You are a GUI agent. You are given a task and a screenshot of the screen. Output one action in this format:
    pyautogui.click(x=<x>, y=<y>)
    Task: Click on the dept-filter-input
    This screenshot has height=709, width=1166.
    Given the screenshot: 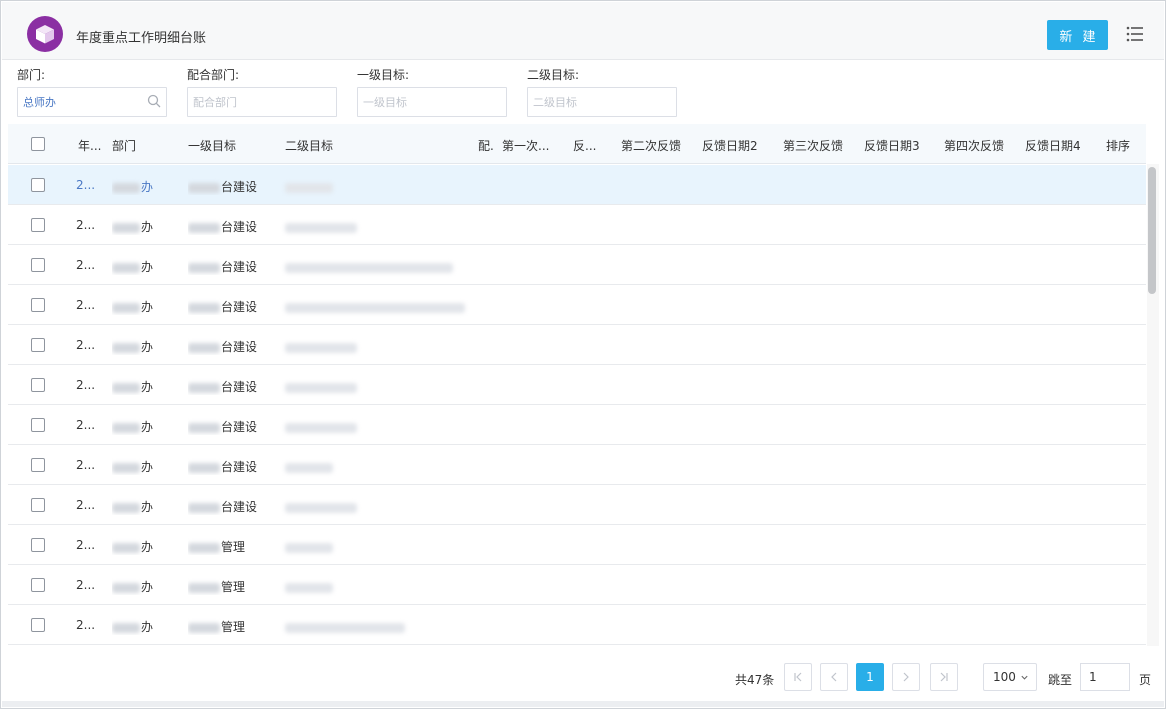 What is the action you would take?
    pyautogui.click(x=92, y=102)
    